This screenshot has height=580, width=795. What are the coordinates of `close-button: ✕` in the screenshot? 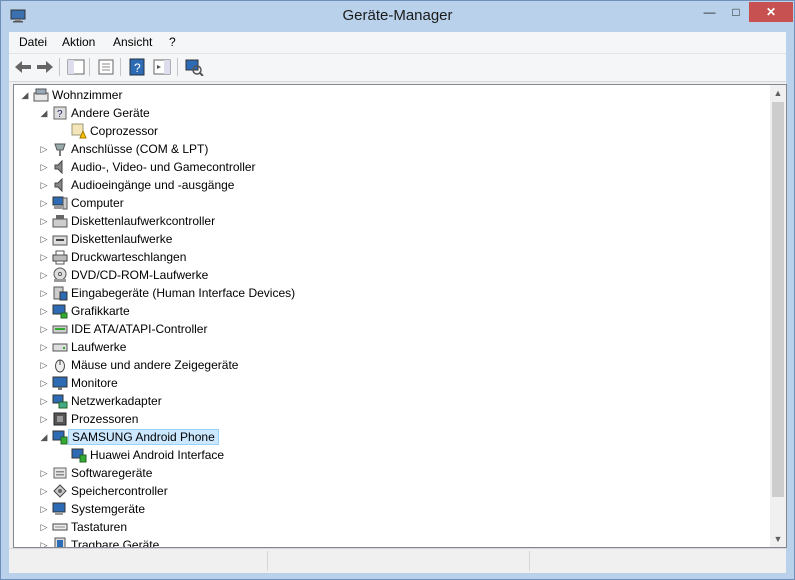 It's located at (771, 12).